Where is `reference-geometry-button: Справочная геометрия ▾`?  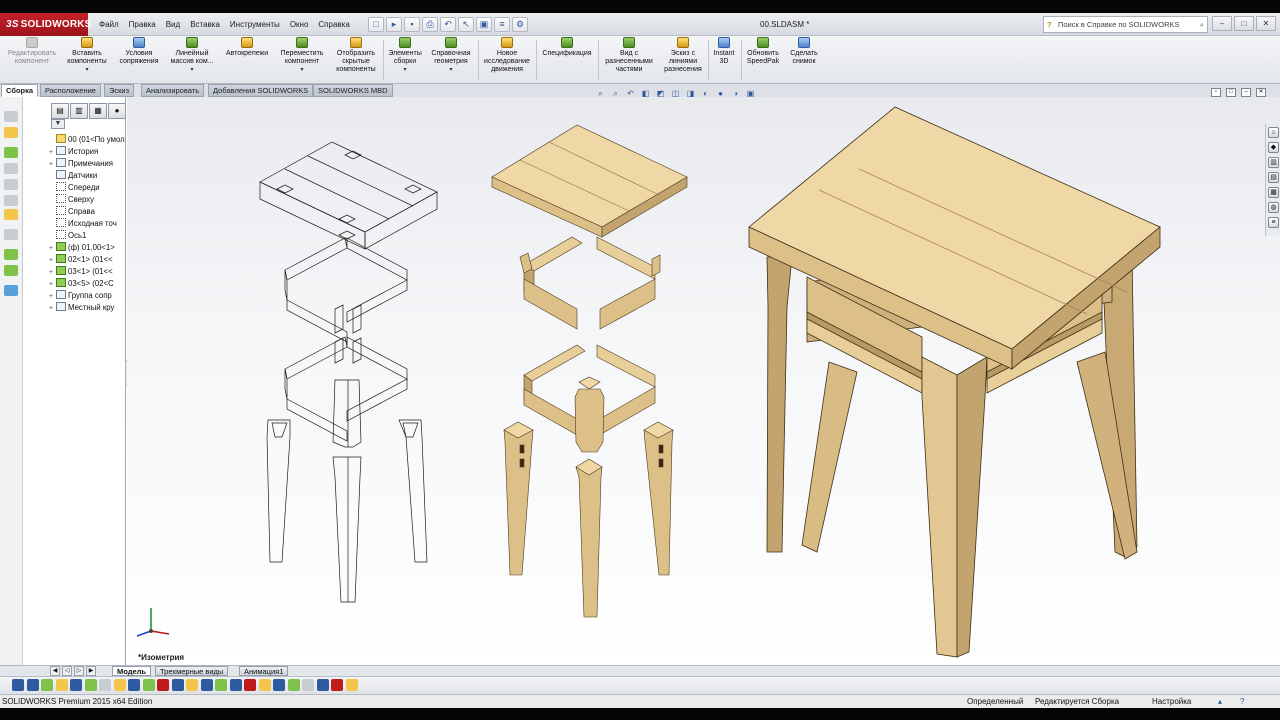
reference-geometry-button: Справочная геометрия ▾ is located at coordinates (451, 55).